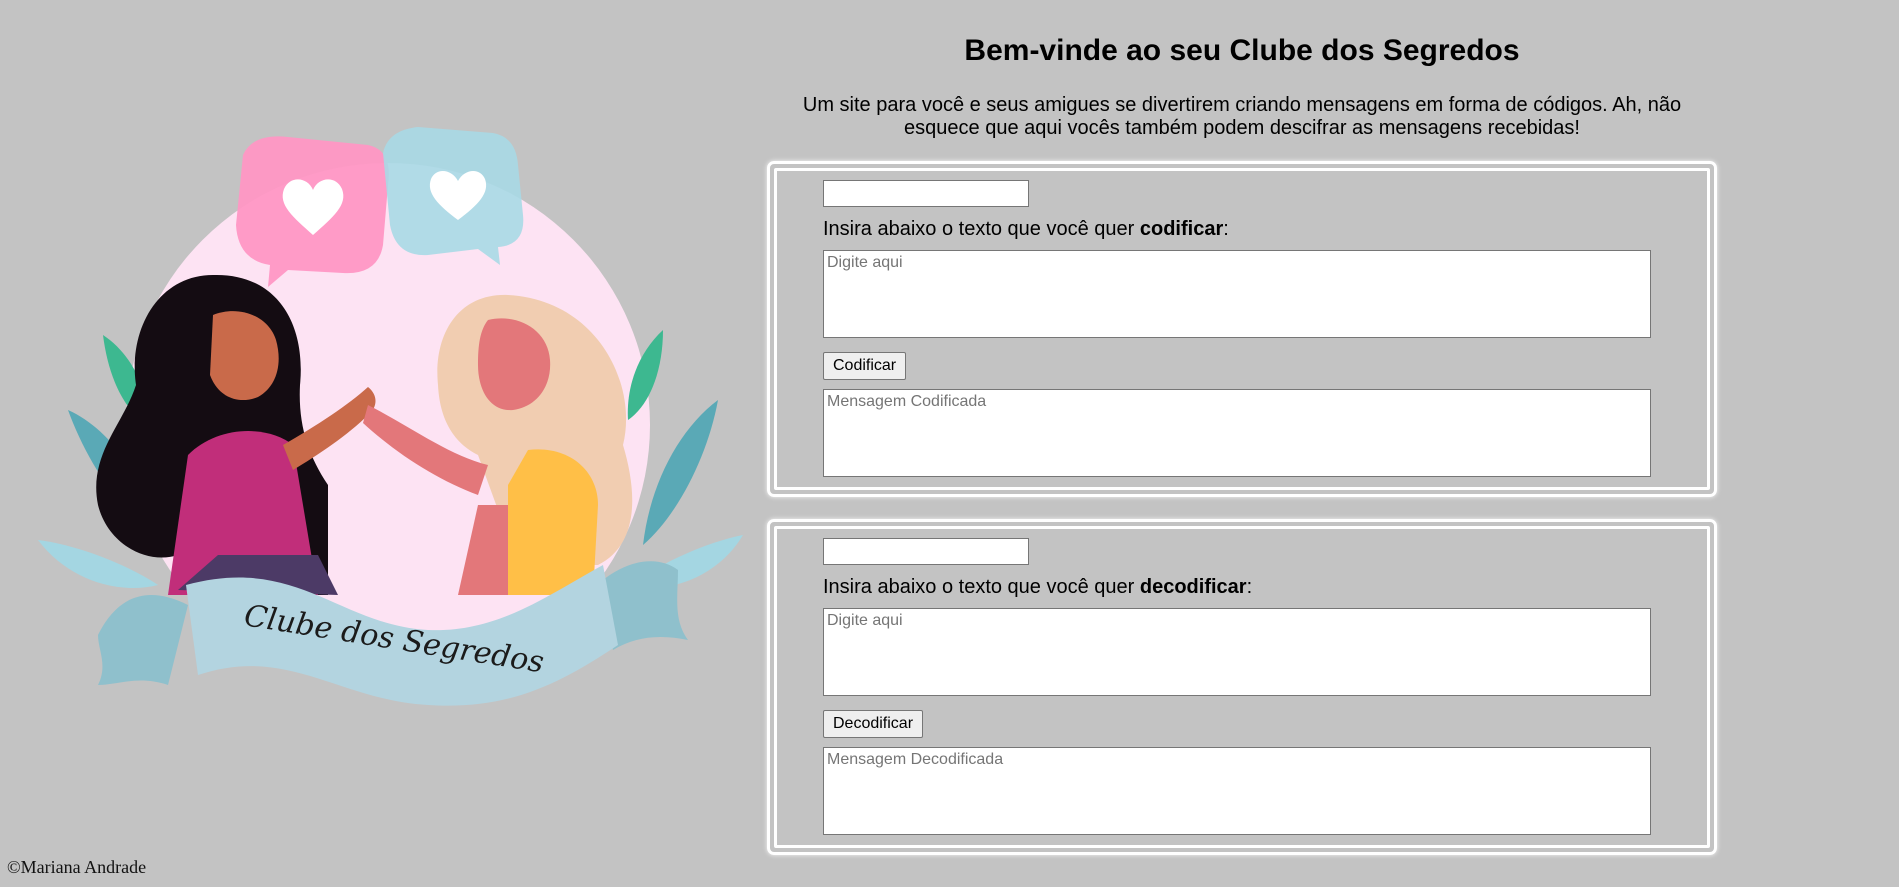 The width and height of the screenshot is (1899, 887). What do you see at coordinates (865, 366) in the screenshot?
I see `encode-button: Codificar` at bounding box center [865, 366].